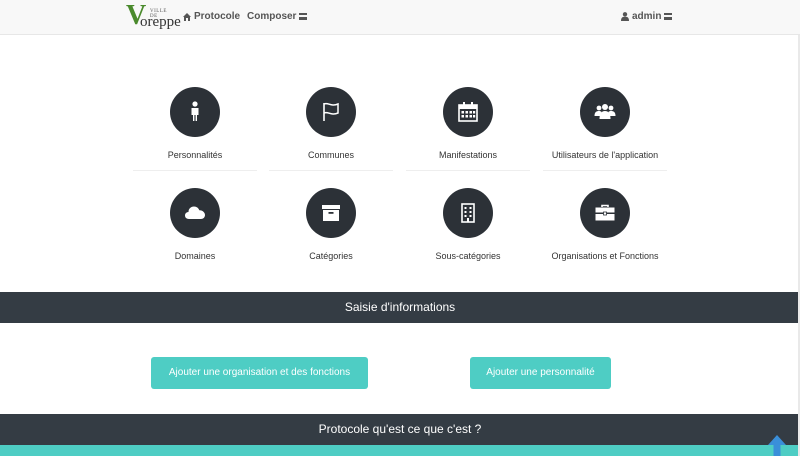 The image size is (800, 456). I want to click on tile-utilisateurs: Utilisateurs de l'application, so click(605, 129).